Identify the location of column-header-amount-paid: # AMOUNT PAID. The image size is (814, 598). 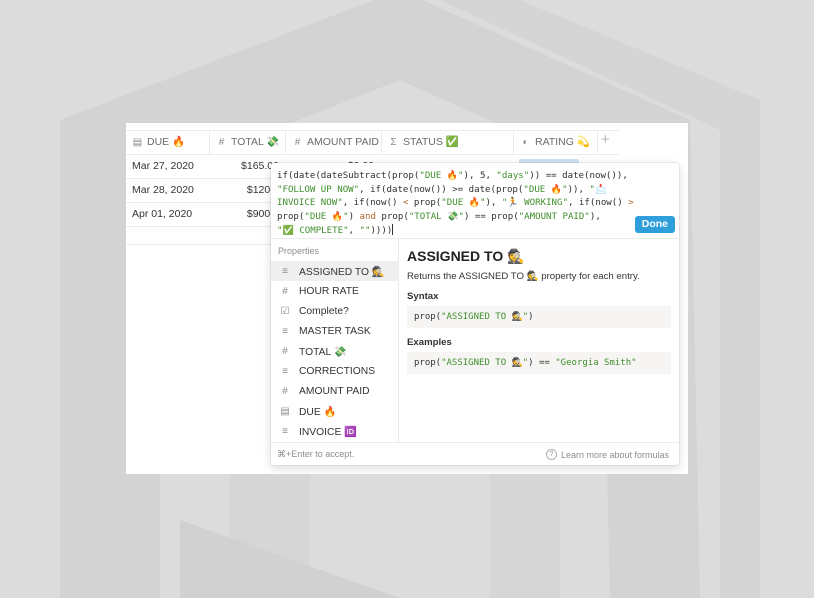
(334, 142).